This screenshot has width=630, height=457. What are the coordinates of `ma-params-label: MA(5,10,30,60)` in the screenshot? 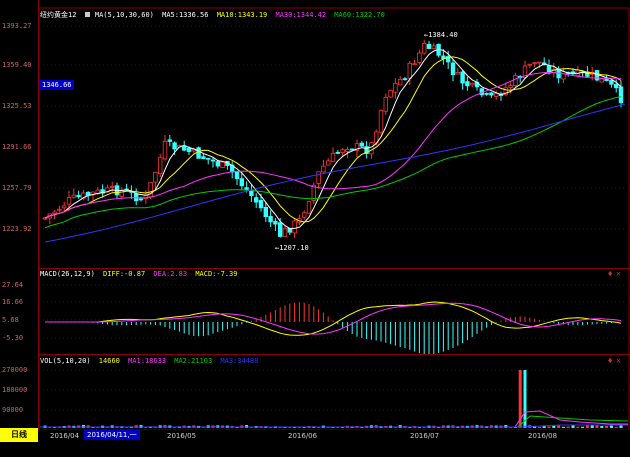 It's located at (124, 15).